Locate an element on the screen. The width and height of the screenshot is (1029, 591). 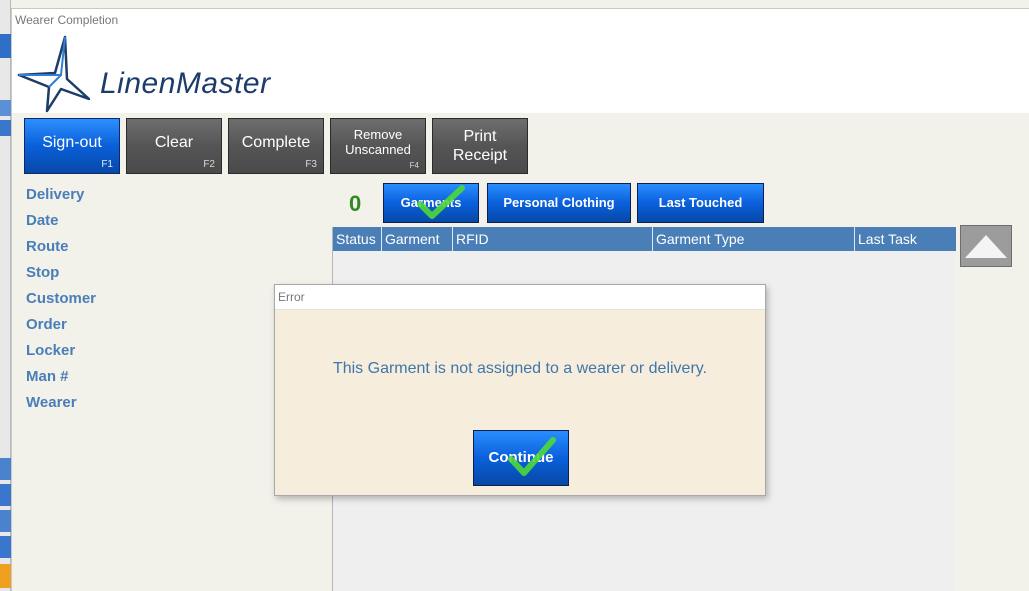
column-header-garment-type: Garment Type is located at coordinates (754, 239).